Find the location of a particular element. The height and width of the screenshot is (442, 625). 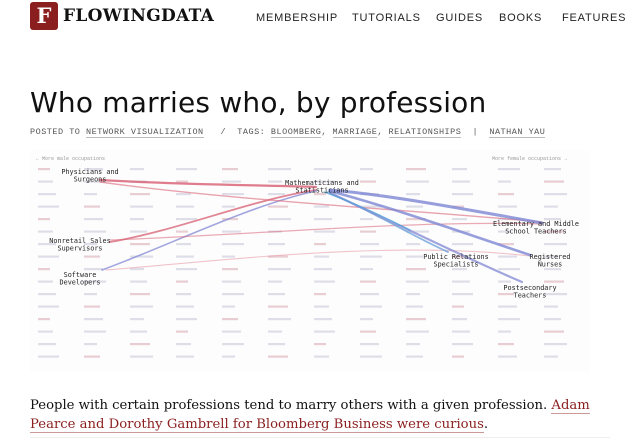

node-label-elementary: Elementary and Middle School Teachers is located at coordinates (536, 228).